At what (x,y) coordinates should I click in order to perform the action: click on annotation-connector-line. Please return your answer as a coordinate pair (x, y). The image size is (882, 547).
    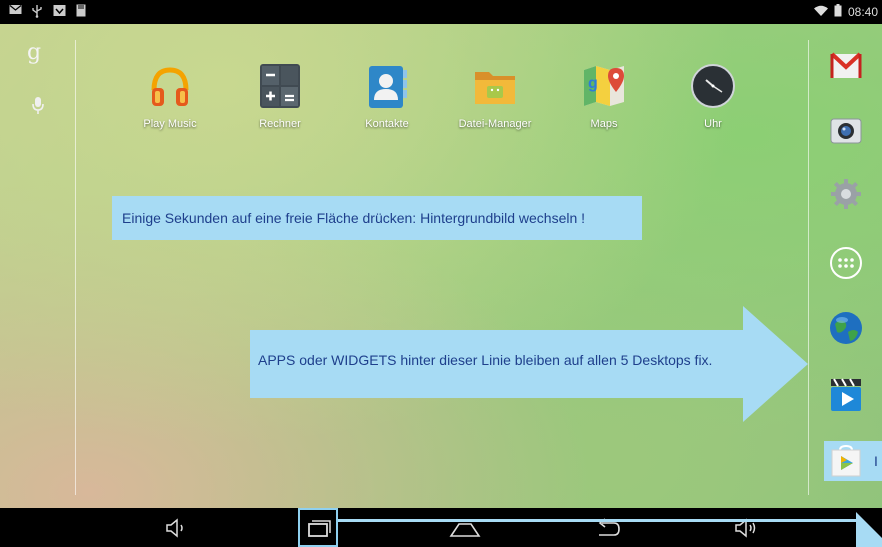
    Looking at the image, I should click on (598, 520).